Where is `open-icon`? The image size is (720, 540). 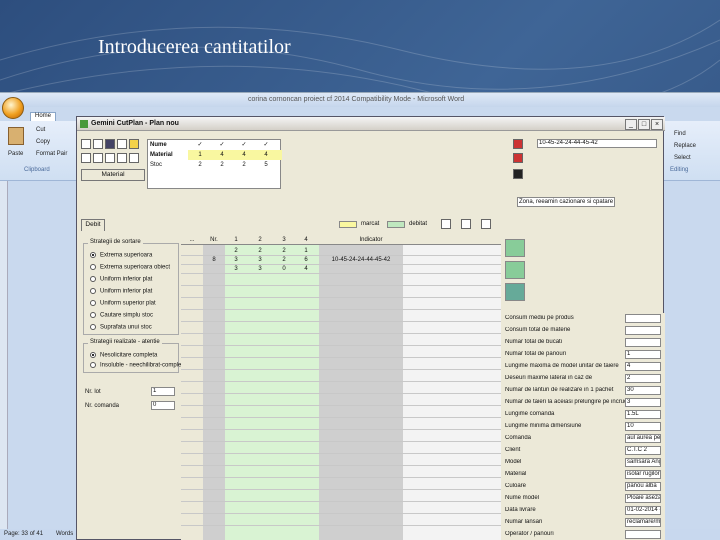 open-icon is located at coordinates (98, 144).